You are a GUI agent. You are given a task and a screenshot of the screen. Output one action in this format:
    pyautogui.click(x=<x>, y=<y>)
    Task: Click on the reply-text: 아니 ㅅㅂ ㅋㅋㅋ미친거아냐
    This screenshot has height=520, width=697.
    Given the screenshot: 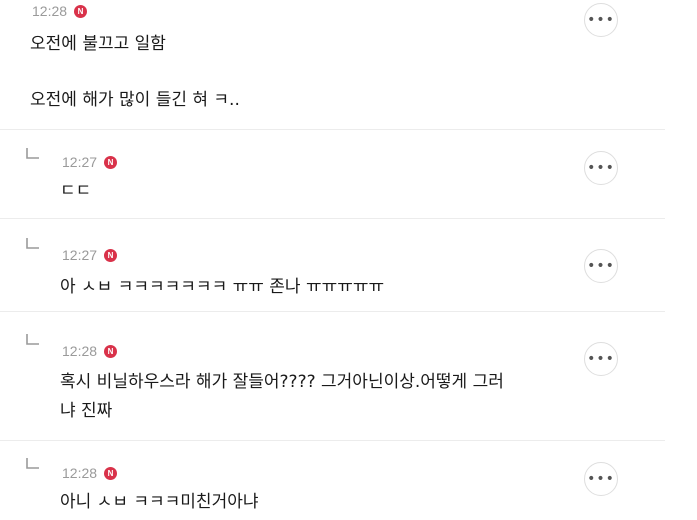 What is the action you would take?
    pyautogui.click(x=159, y=502)
    